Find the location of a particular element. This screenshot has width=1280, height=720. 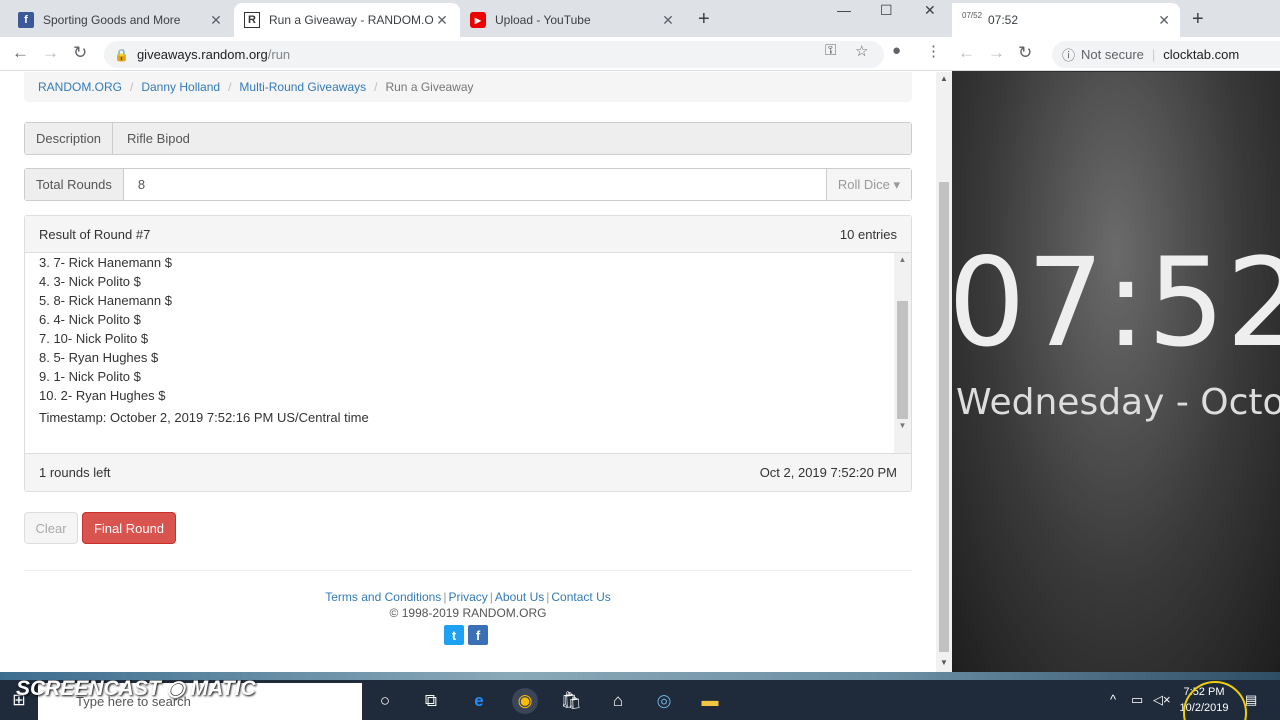

bookmark-star-icon: ☆ is located at coordinates (861, 51).